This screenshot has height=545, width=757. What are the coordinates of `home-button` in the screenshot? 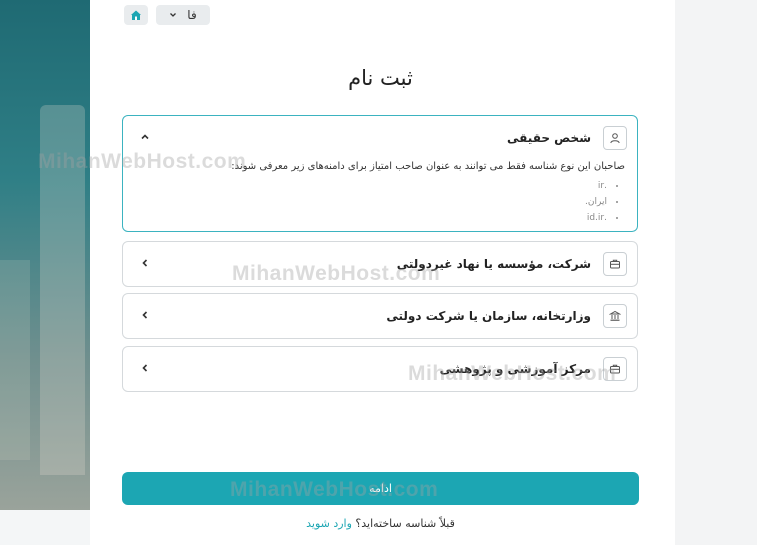 It's located at (136, 15).